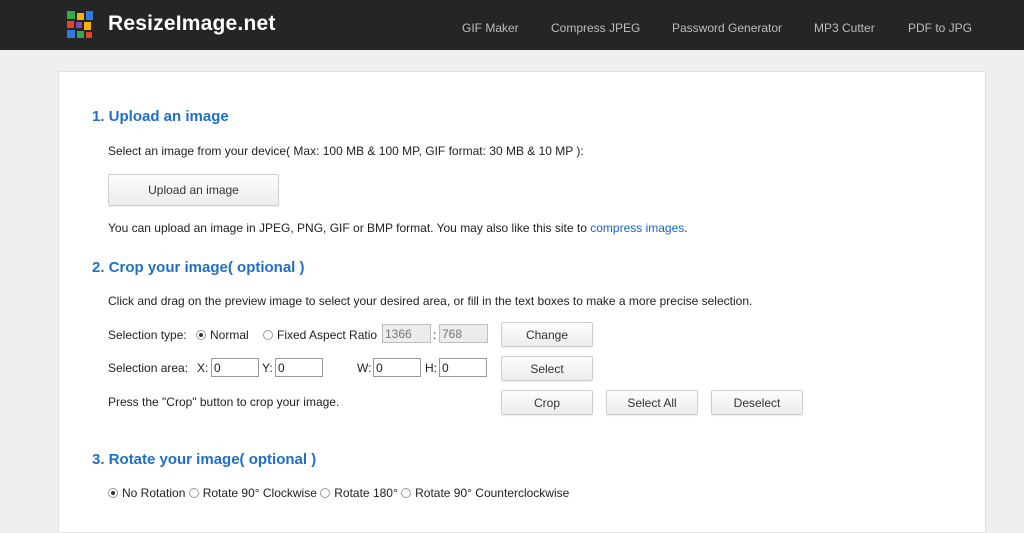 The image size is (1024, 533). What do you see at coordinates (267, 368) in the screenshot?
I see `y-label: Y:` at bounding box center [267, 368].